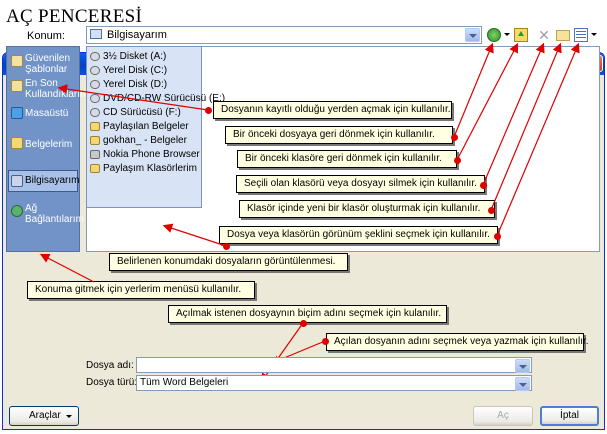  What do you see at coordinates (334, 365) in the screenshot?
I see `file-name-combo` at bounding box center [334, 365].